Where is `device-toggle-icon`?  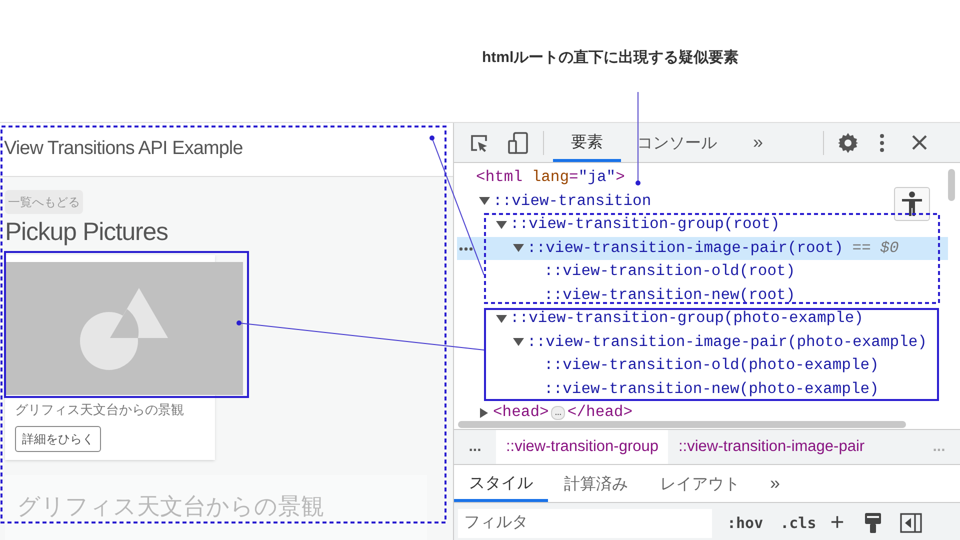
device-toggle-icon is located at coordinates (518, 143).